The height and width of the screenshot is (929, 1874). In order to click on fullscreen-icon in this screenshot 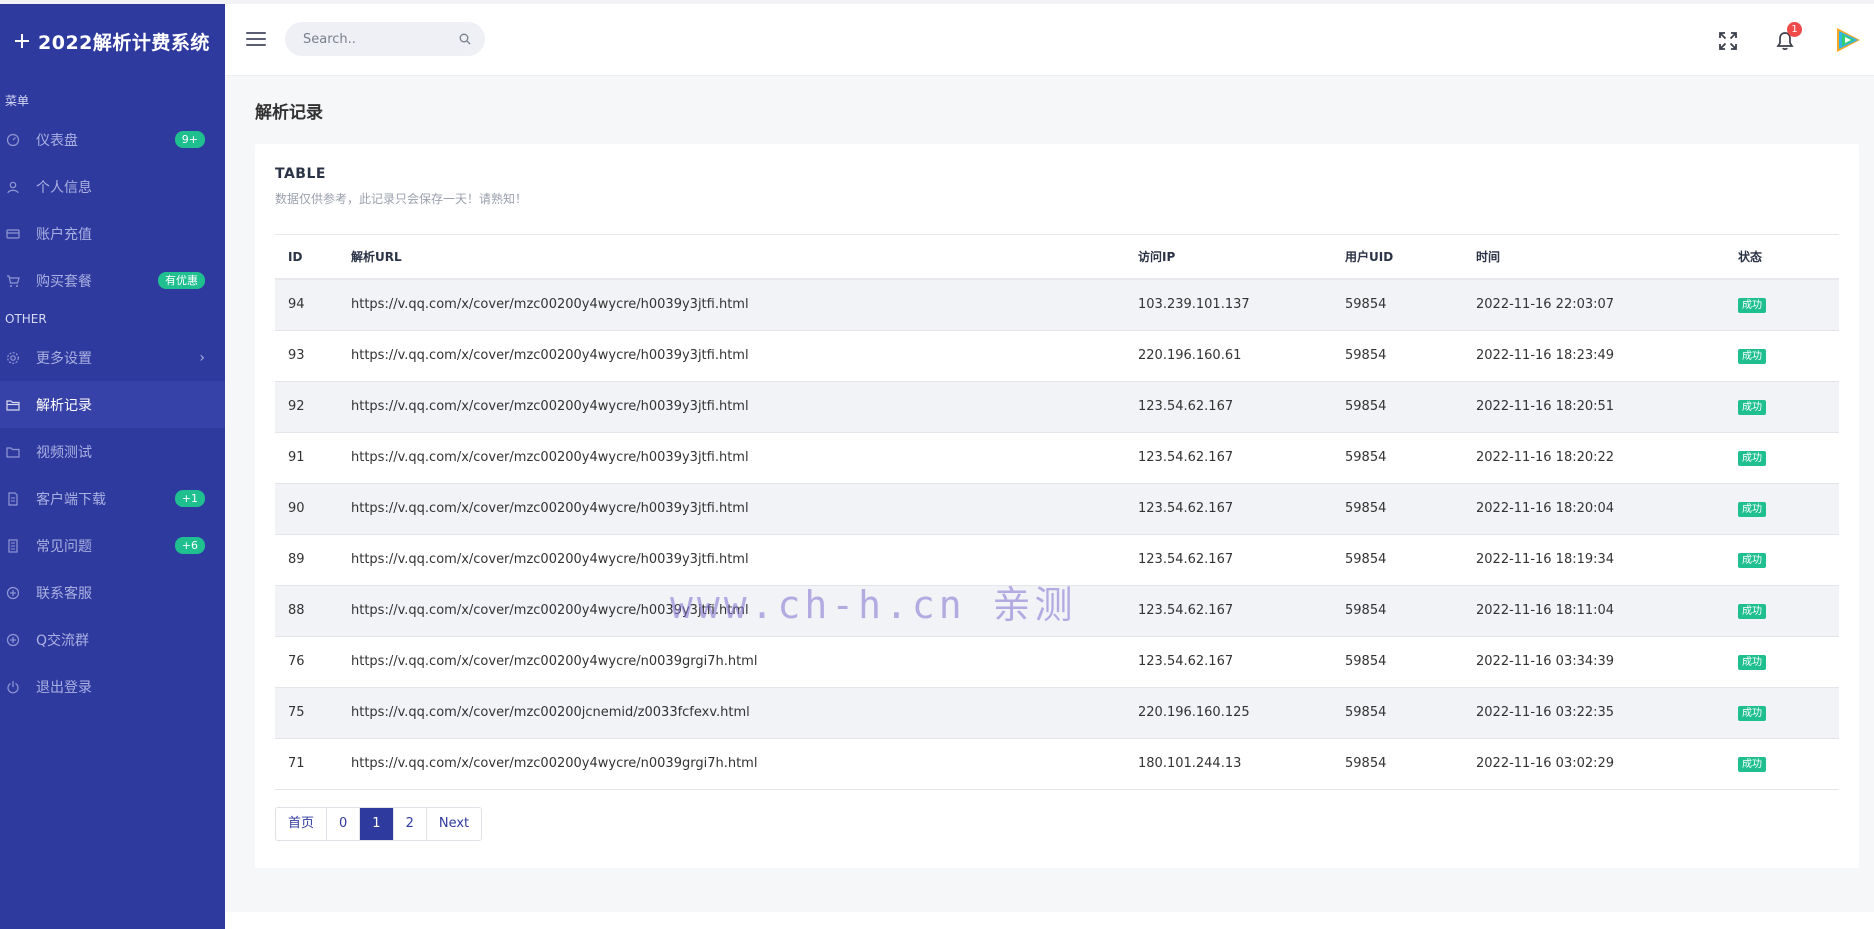, I will do `click(1728, 41)`.